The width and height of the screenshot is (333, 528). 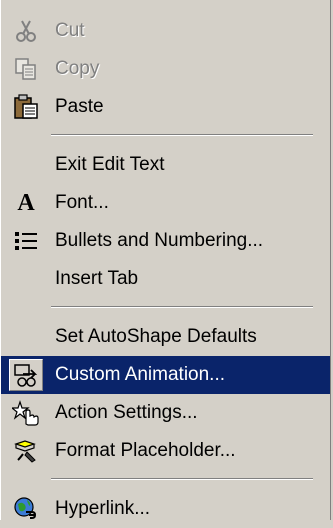 What do you see at coordinates (165, 107) in the screenshot?
I see `menu-item-paste: Paste` at bounding box center [165, 107].